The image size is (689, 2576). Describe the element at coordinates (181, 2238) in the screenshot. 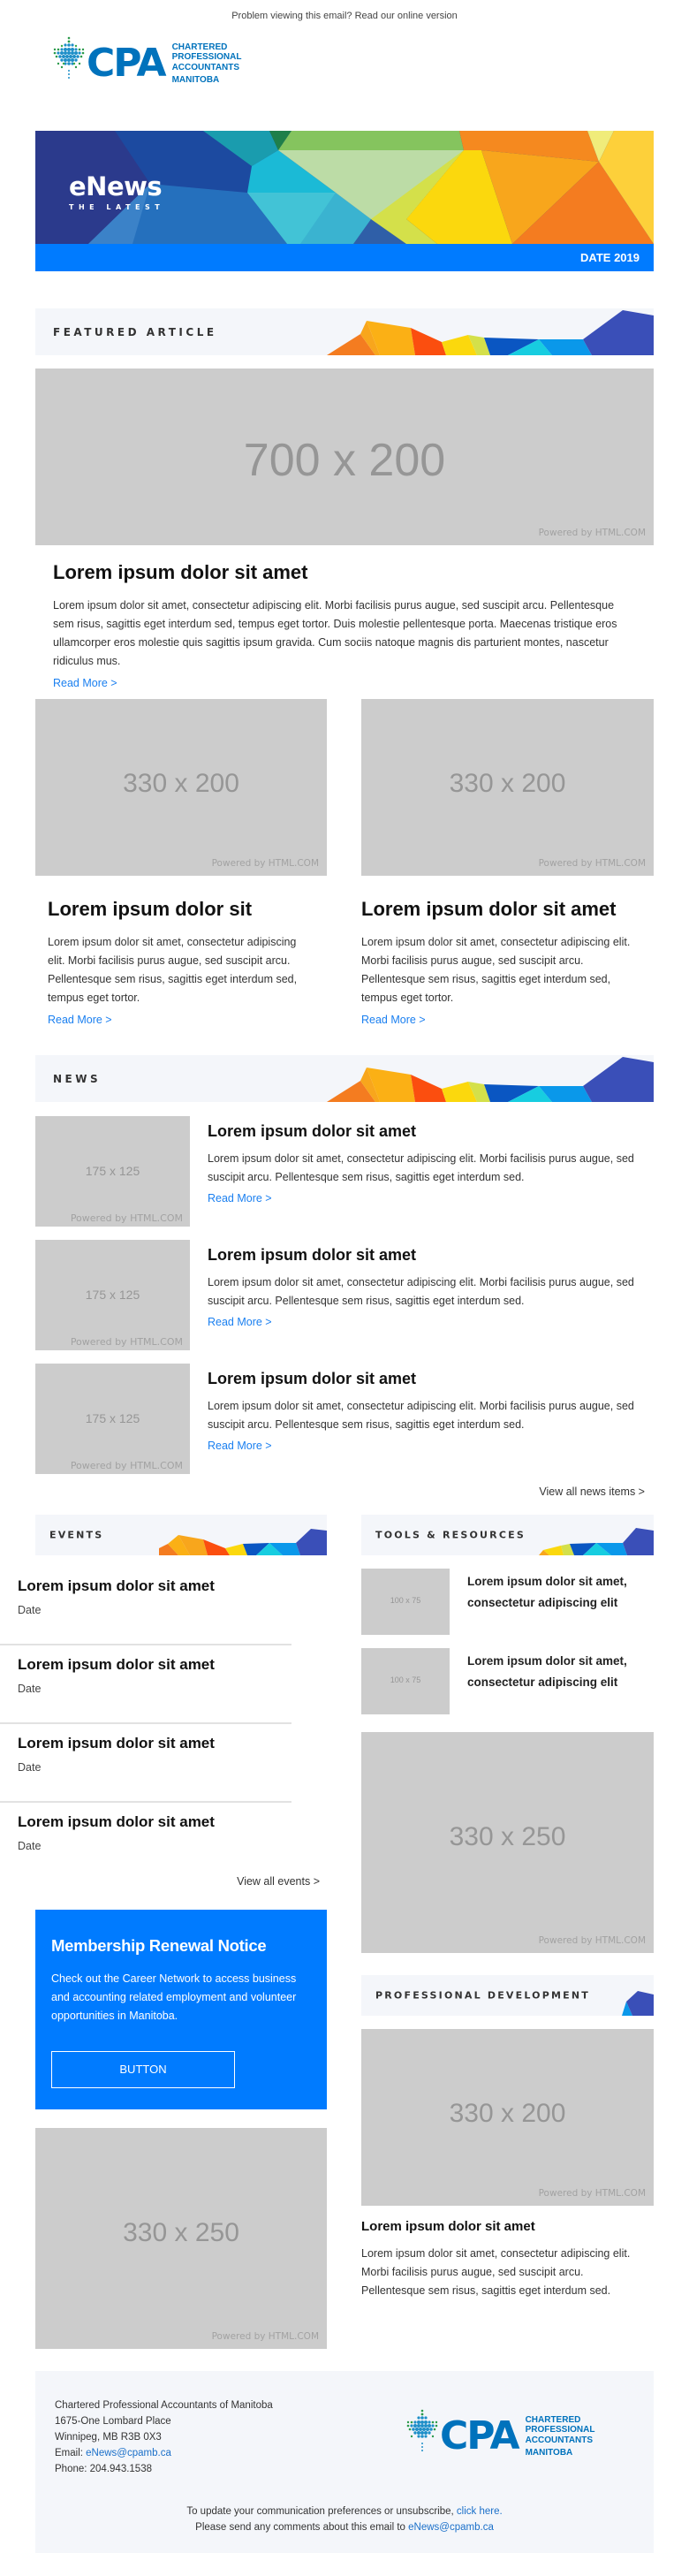

I see `left-ad-image: 330 x 250 Powered by HTML.COM` at that location.